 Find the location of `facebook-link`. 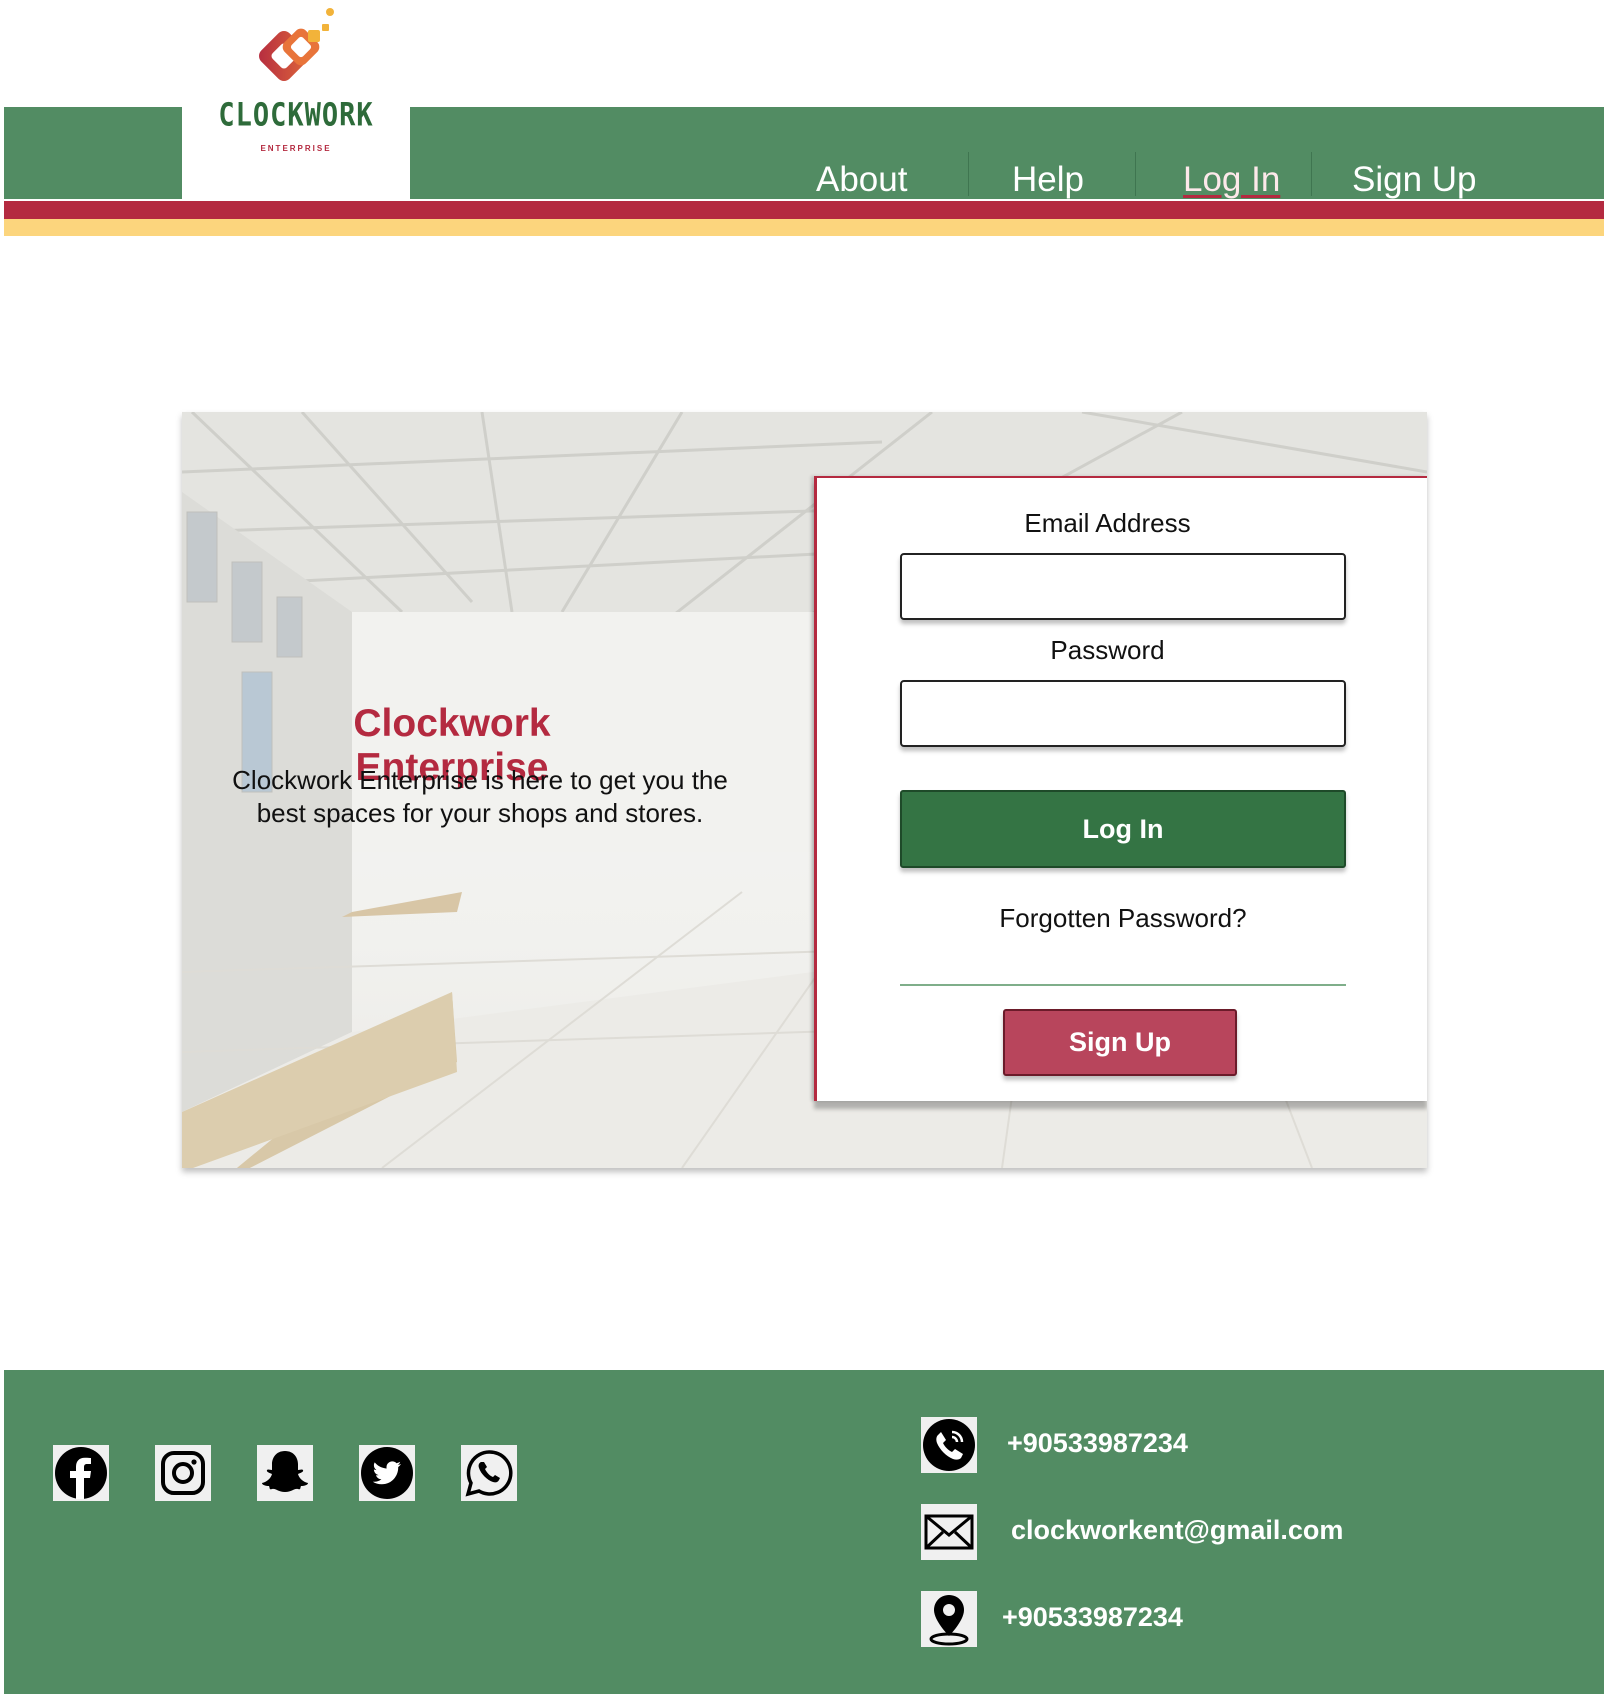

facebook-link is located at coordinates (81, 1473).